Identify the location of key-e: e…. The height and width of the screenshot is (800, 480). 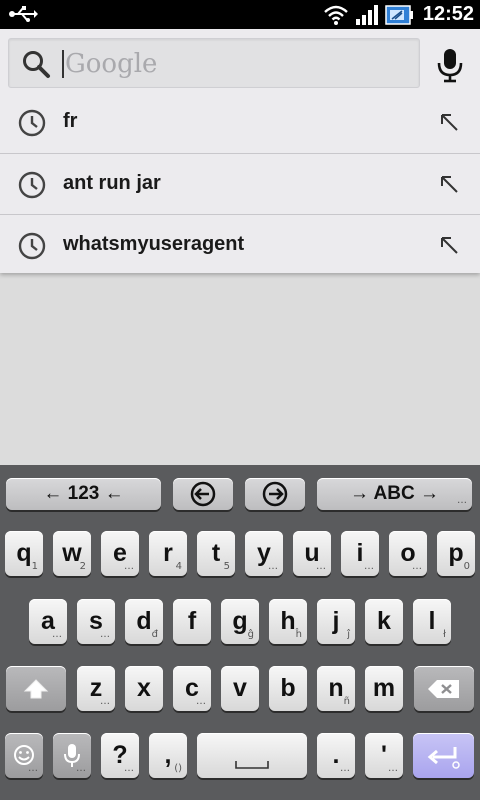
(120, 553).